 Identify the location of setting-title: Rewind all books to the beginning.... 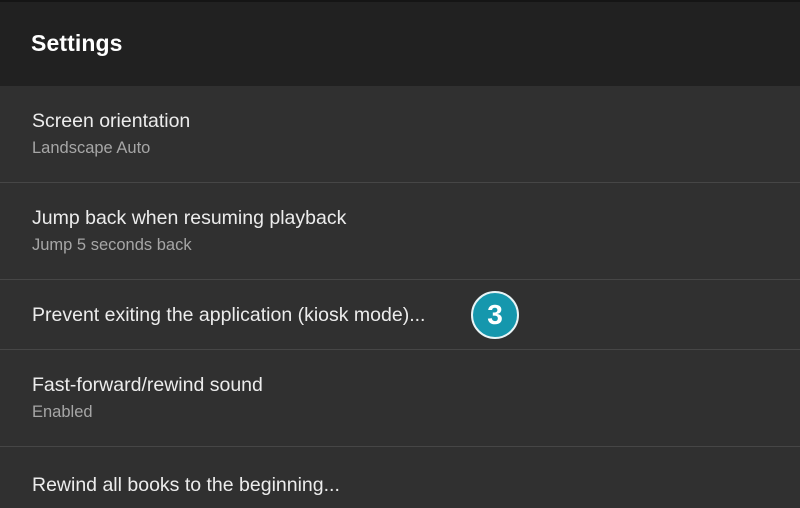
(186, 484).